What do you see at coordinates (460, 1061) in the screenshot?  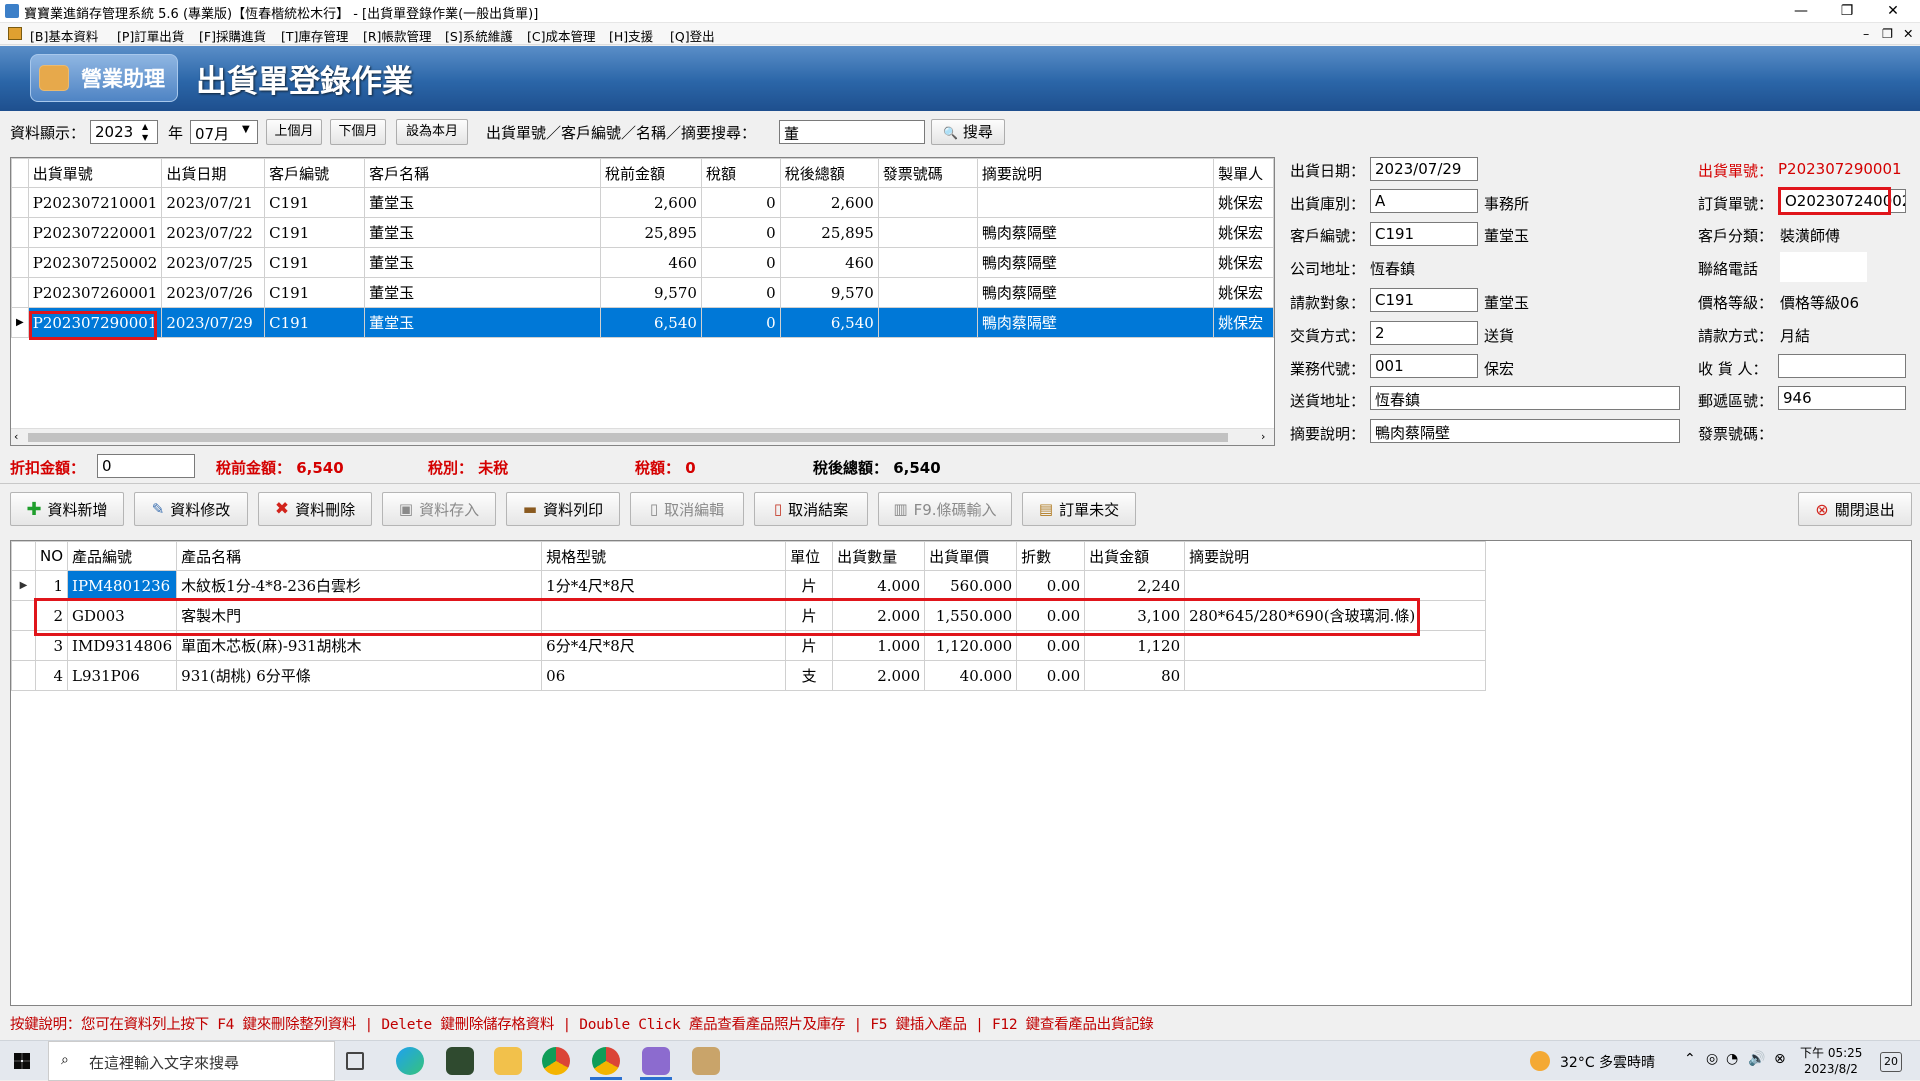 I see `app-green-icon` at bounding box center [460, 1061].